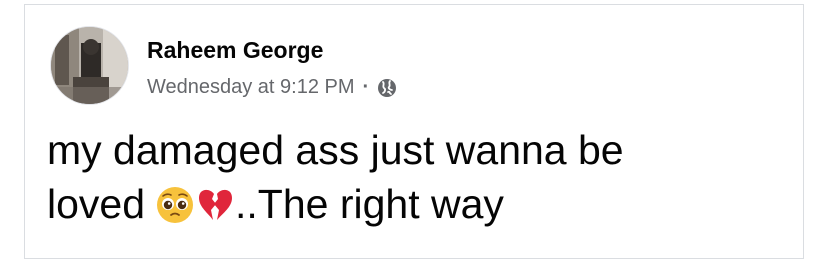 This screenshot has height=275, width=827. What do you see at coordinates (175, 204) in the screenshot?
I see `pleading-face-icon` at bounding box center [175, 204].